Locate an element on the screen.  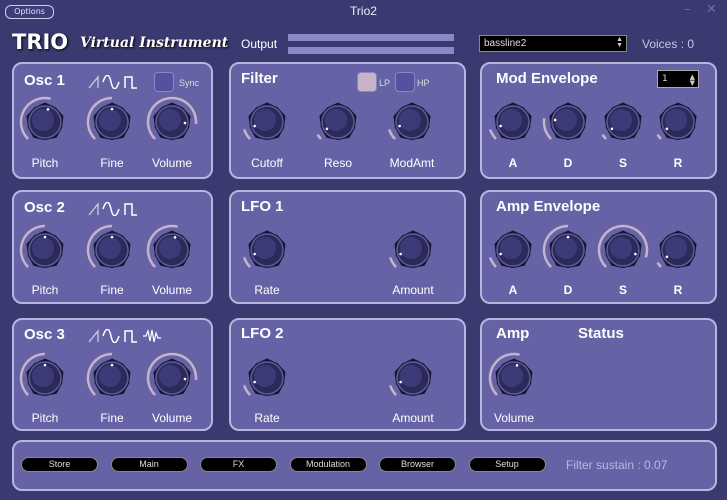
mod-env-knob-r is located at coordinates (678, 124).